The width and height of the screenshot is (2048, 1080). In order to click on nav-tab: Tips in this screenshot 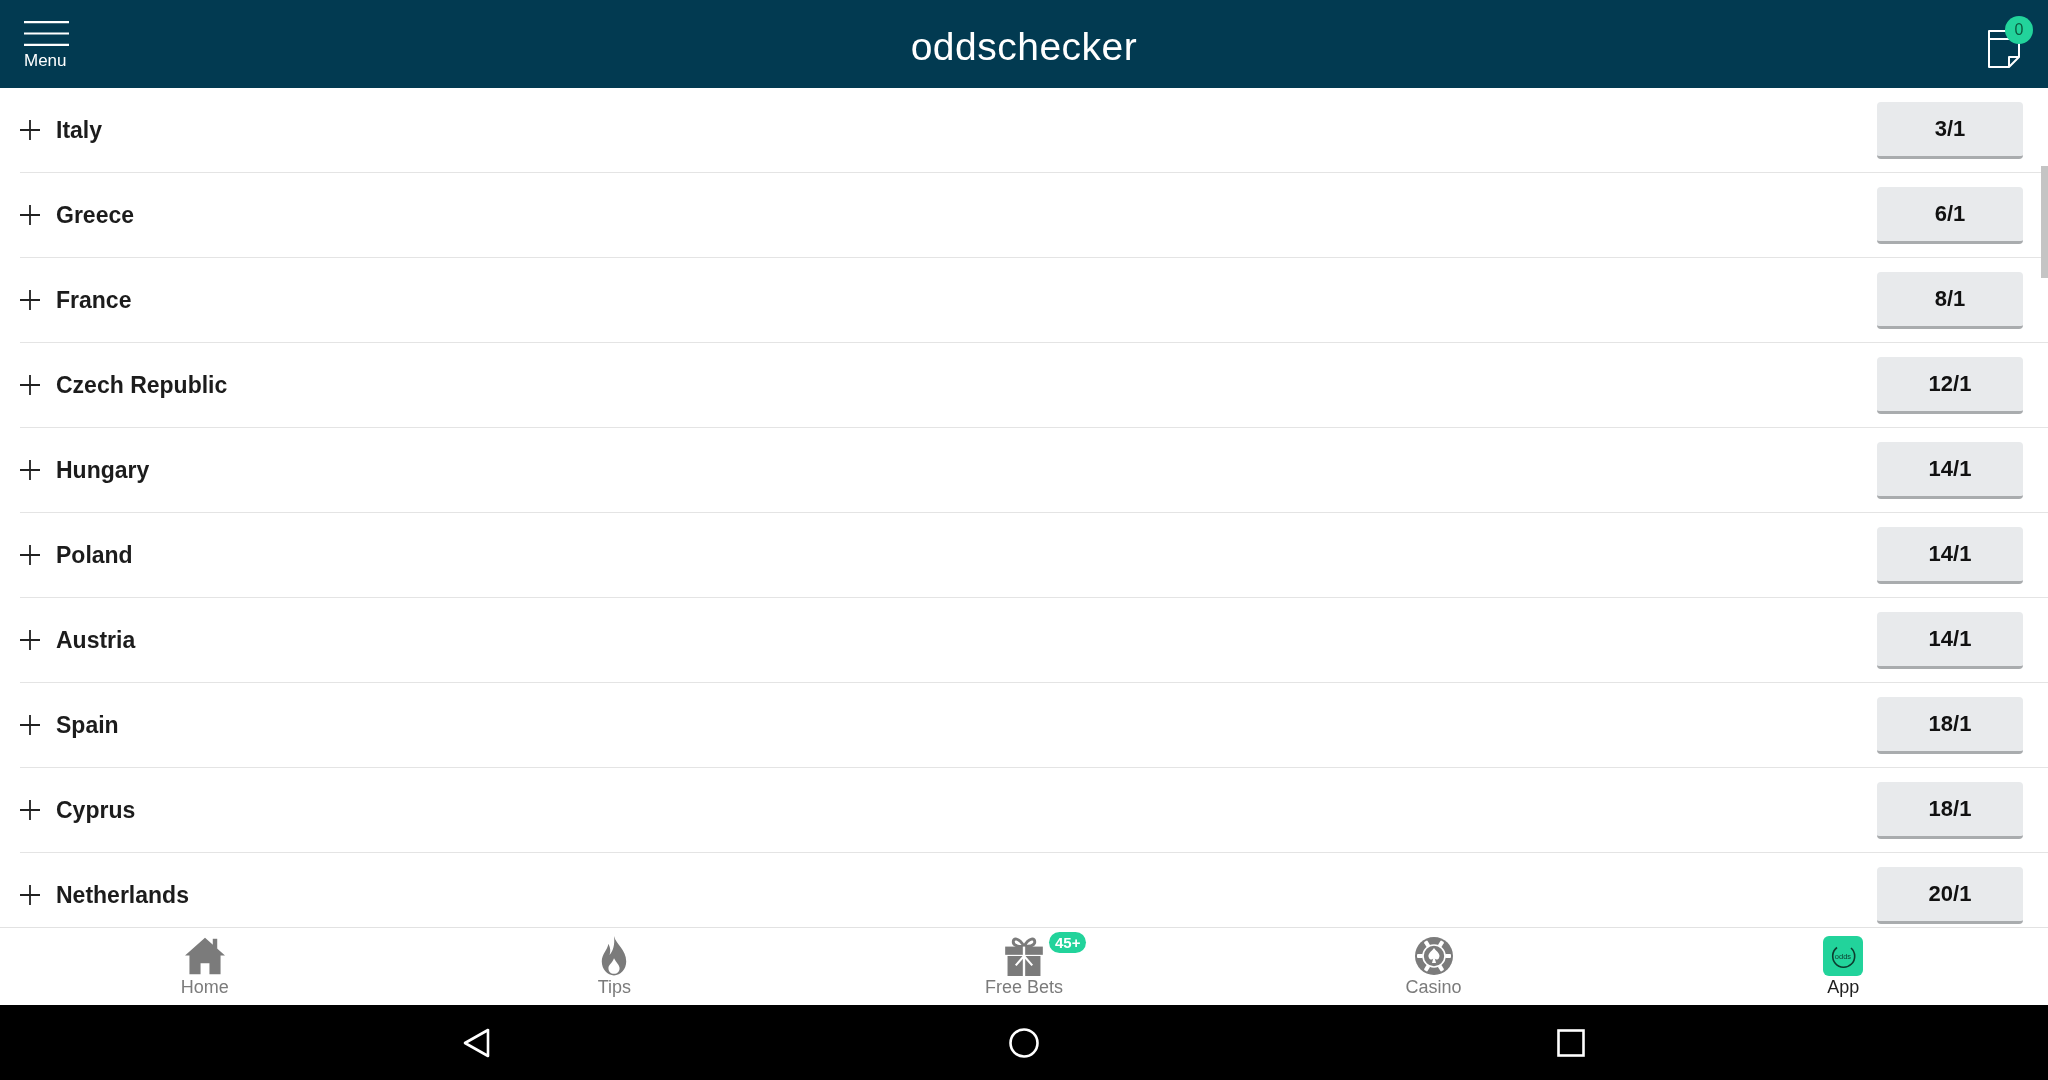, I will do `click(614, 966)`.